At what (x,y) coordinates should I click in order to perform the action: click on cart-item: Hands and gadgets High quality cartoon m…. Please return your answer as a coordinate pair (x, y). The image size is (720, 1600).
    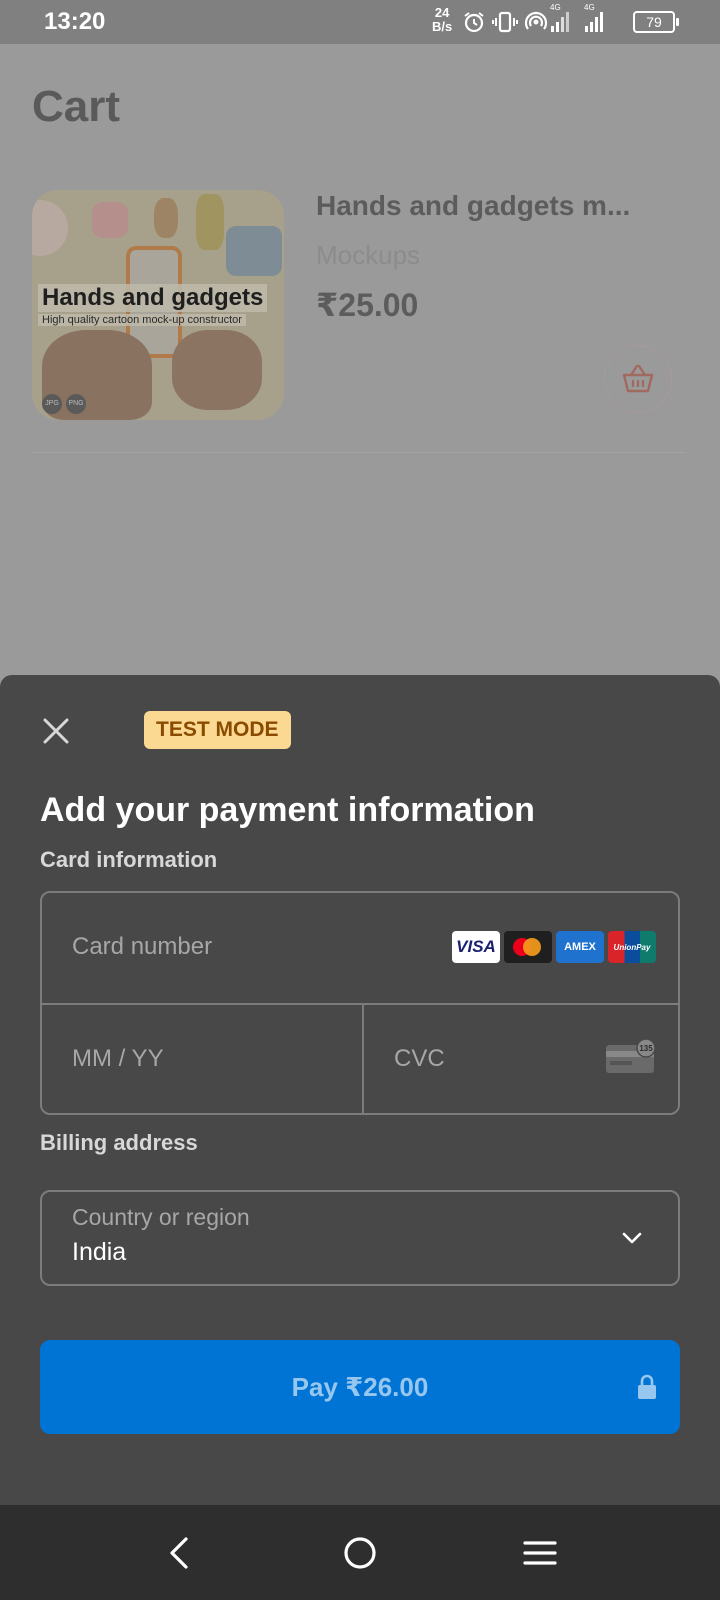
    Looking at the image, I should click on (358, 321).